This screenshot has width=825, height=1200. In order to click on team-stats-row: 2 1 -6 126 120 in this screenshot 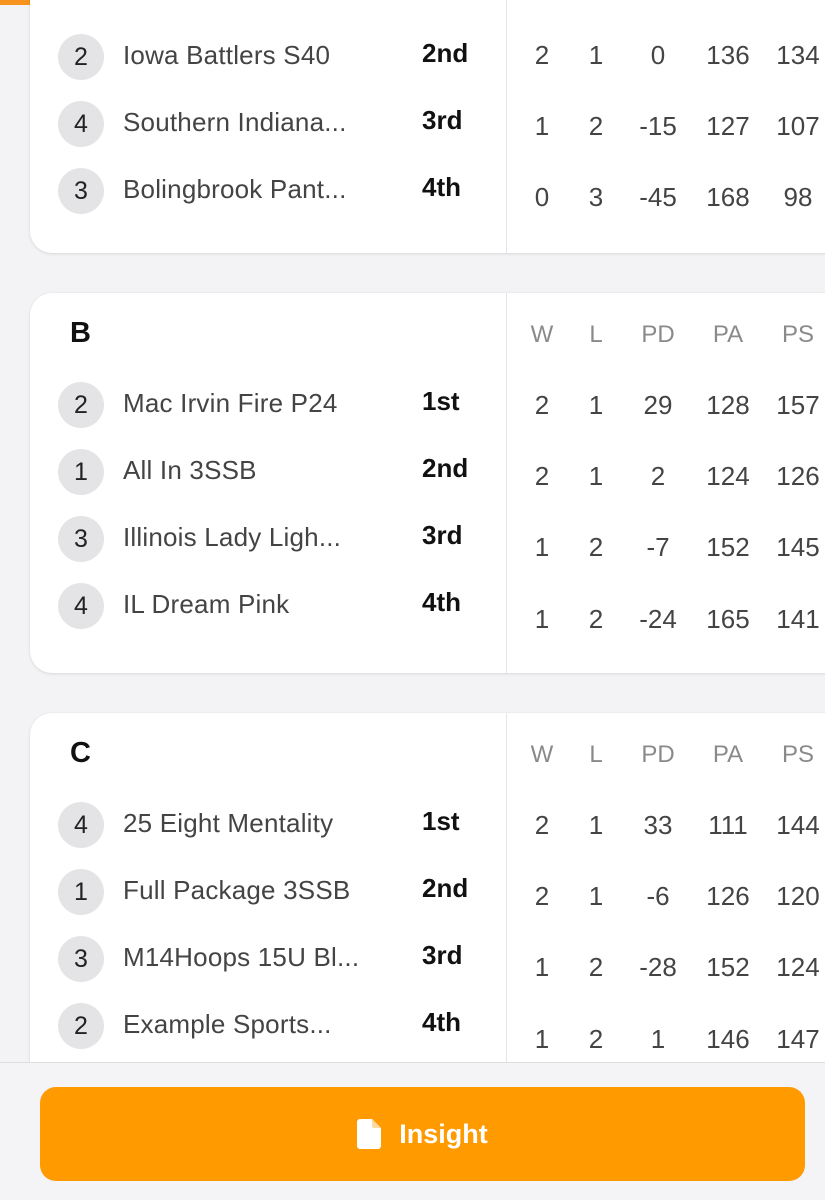, I will do `click(665, 901)`.